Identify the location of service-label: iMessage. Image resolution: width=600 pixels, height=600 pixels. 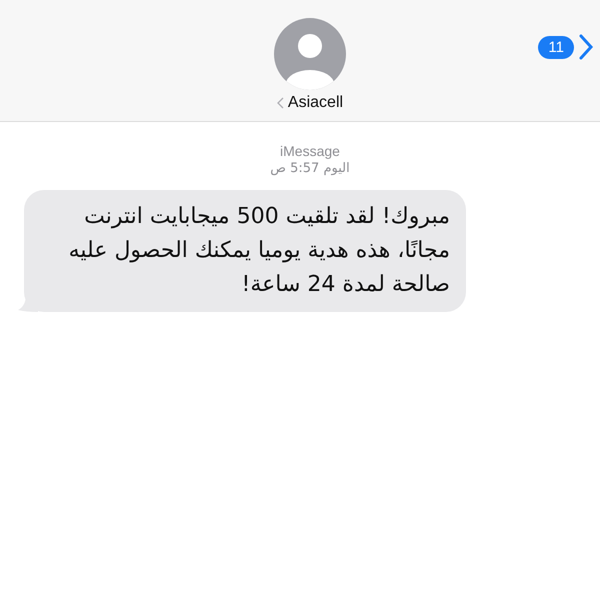
(310, 151).